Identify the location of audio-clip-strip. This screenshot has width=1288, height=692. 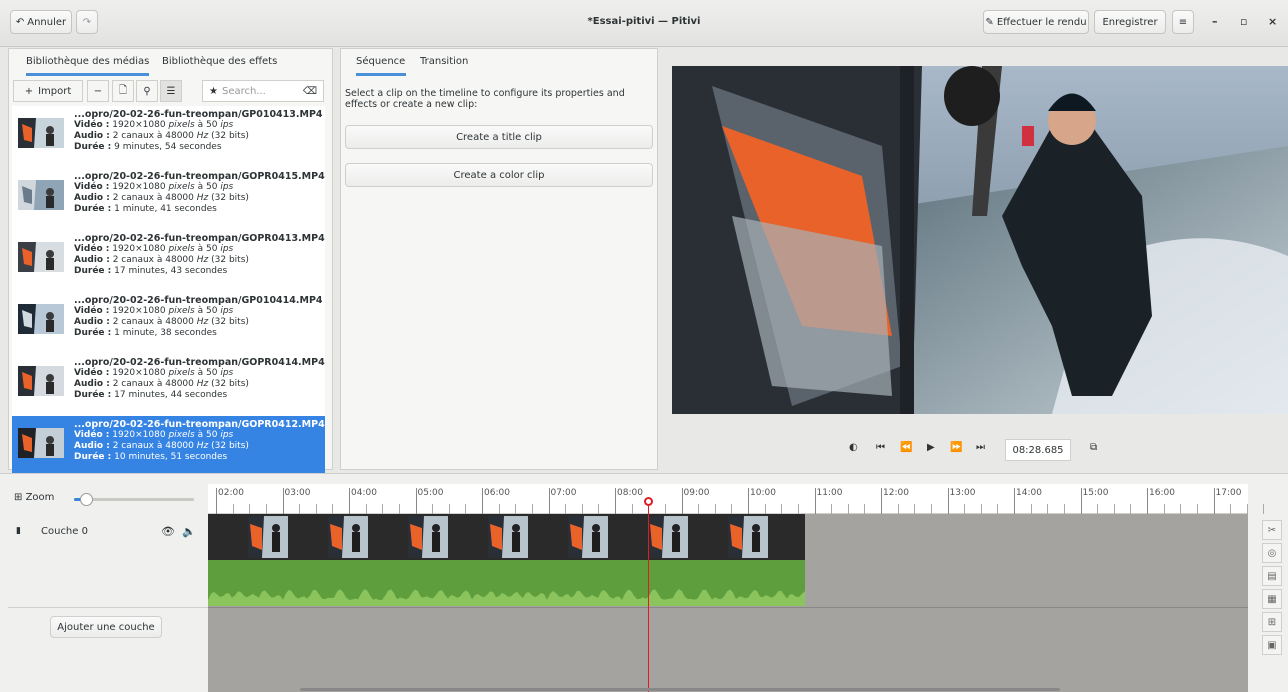
(506, 583).